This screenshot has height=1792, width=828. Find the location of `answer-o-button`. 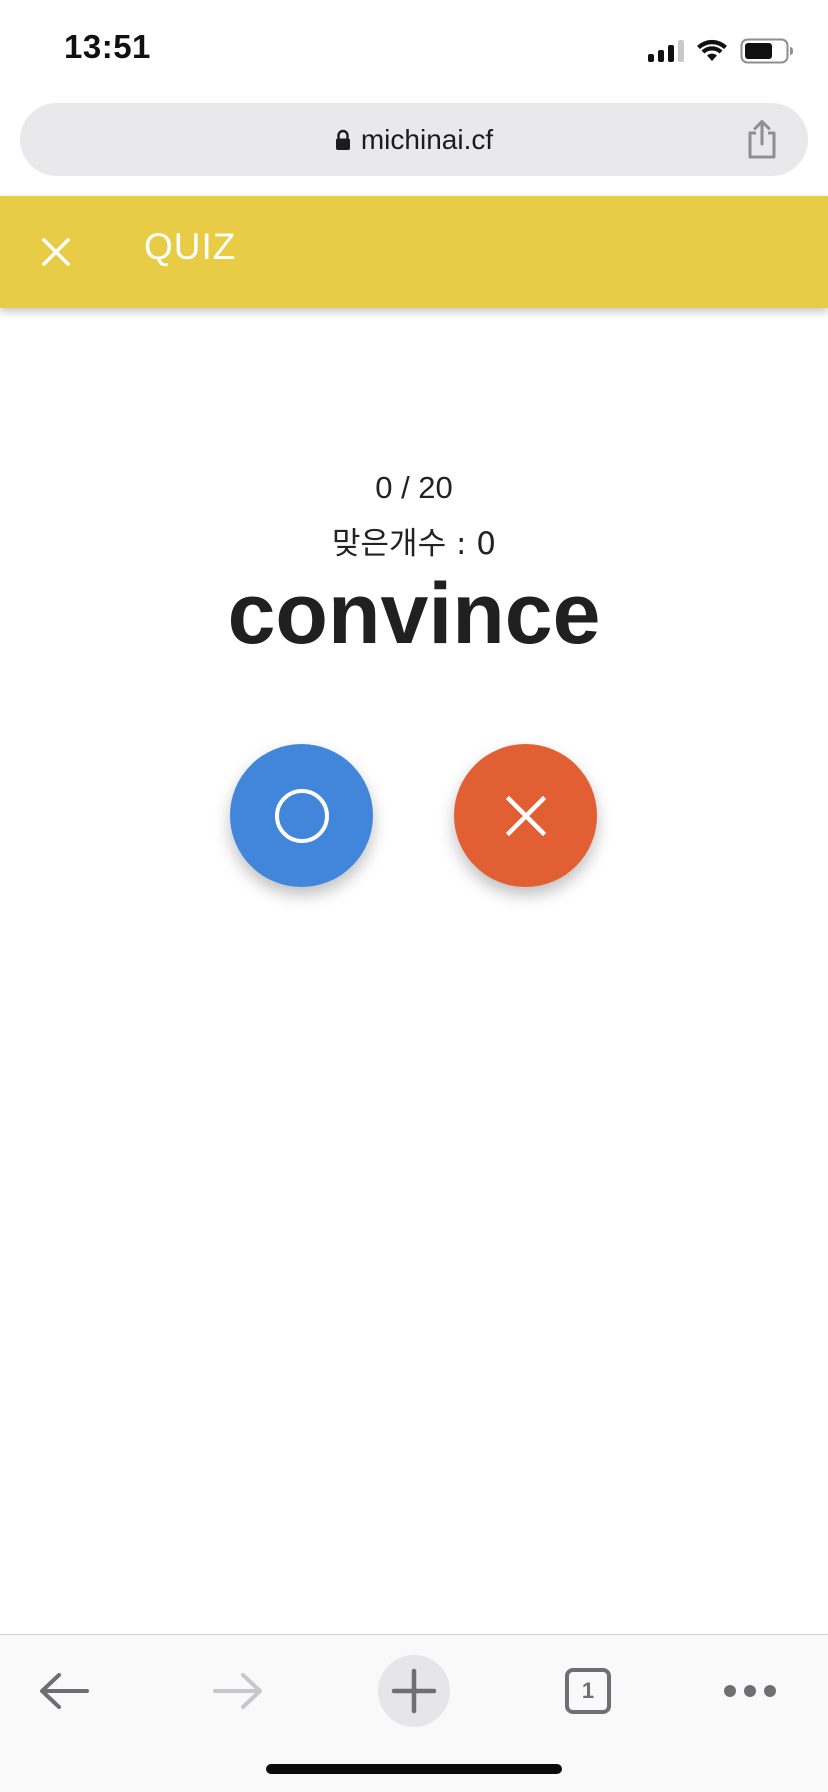

answer-o-button is located at coordinates (301, 815).